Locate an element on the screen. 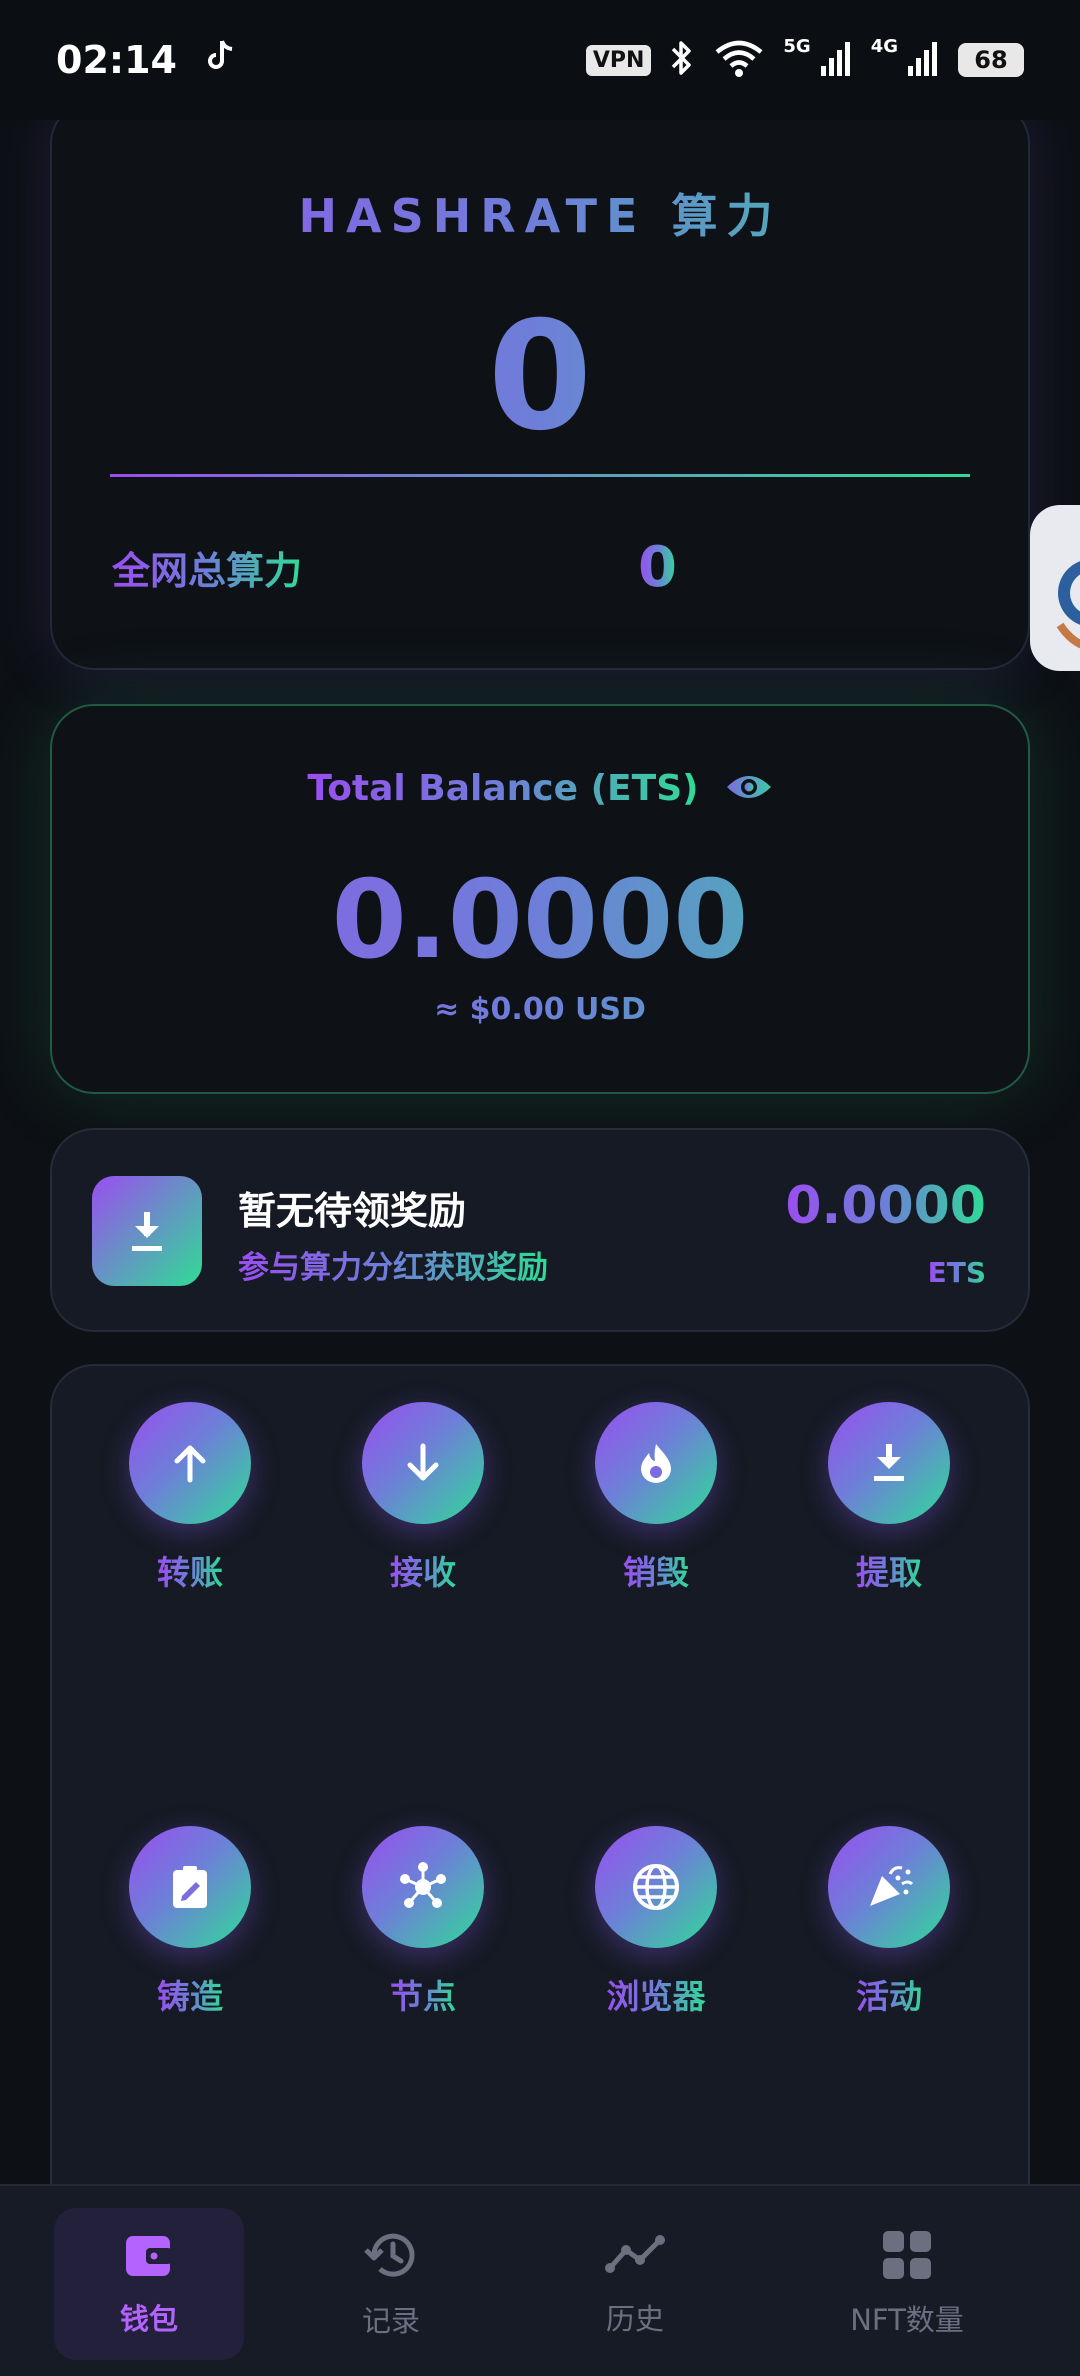  action-label: 转账 is located at coordinates (190, 1570).